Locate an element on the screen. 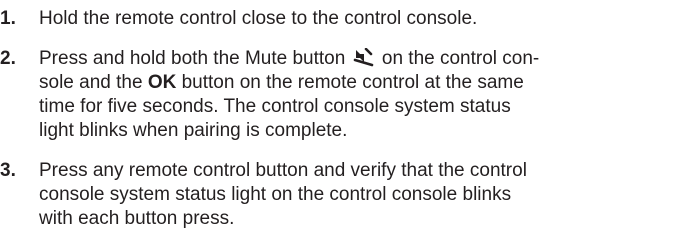  ok-button-label: OK is located at coordinates (162, 82).